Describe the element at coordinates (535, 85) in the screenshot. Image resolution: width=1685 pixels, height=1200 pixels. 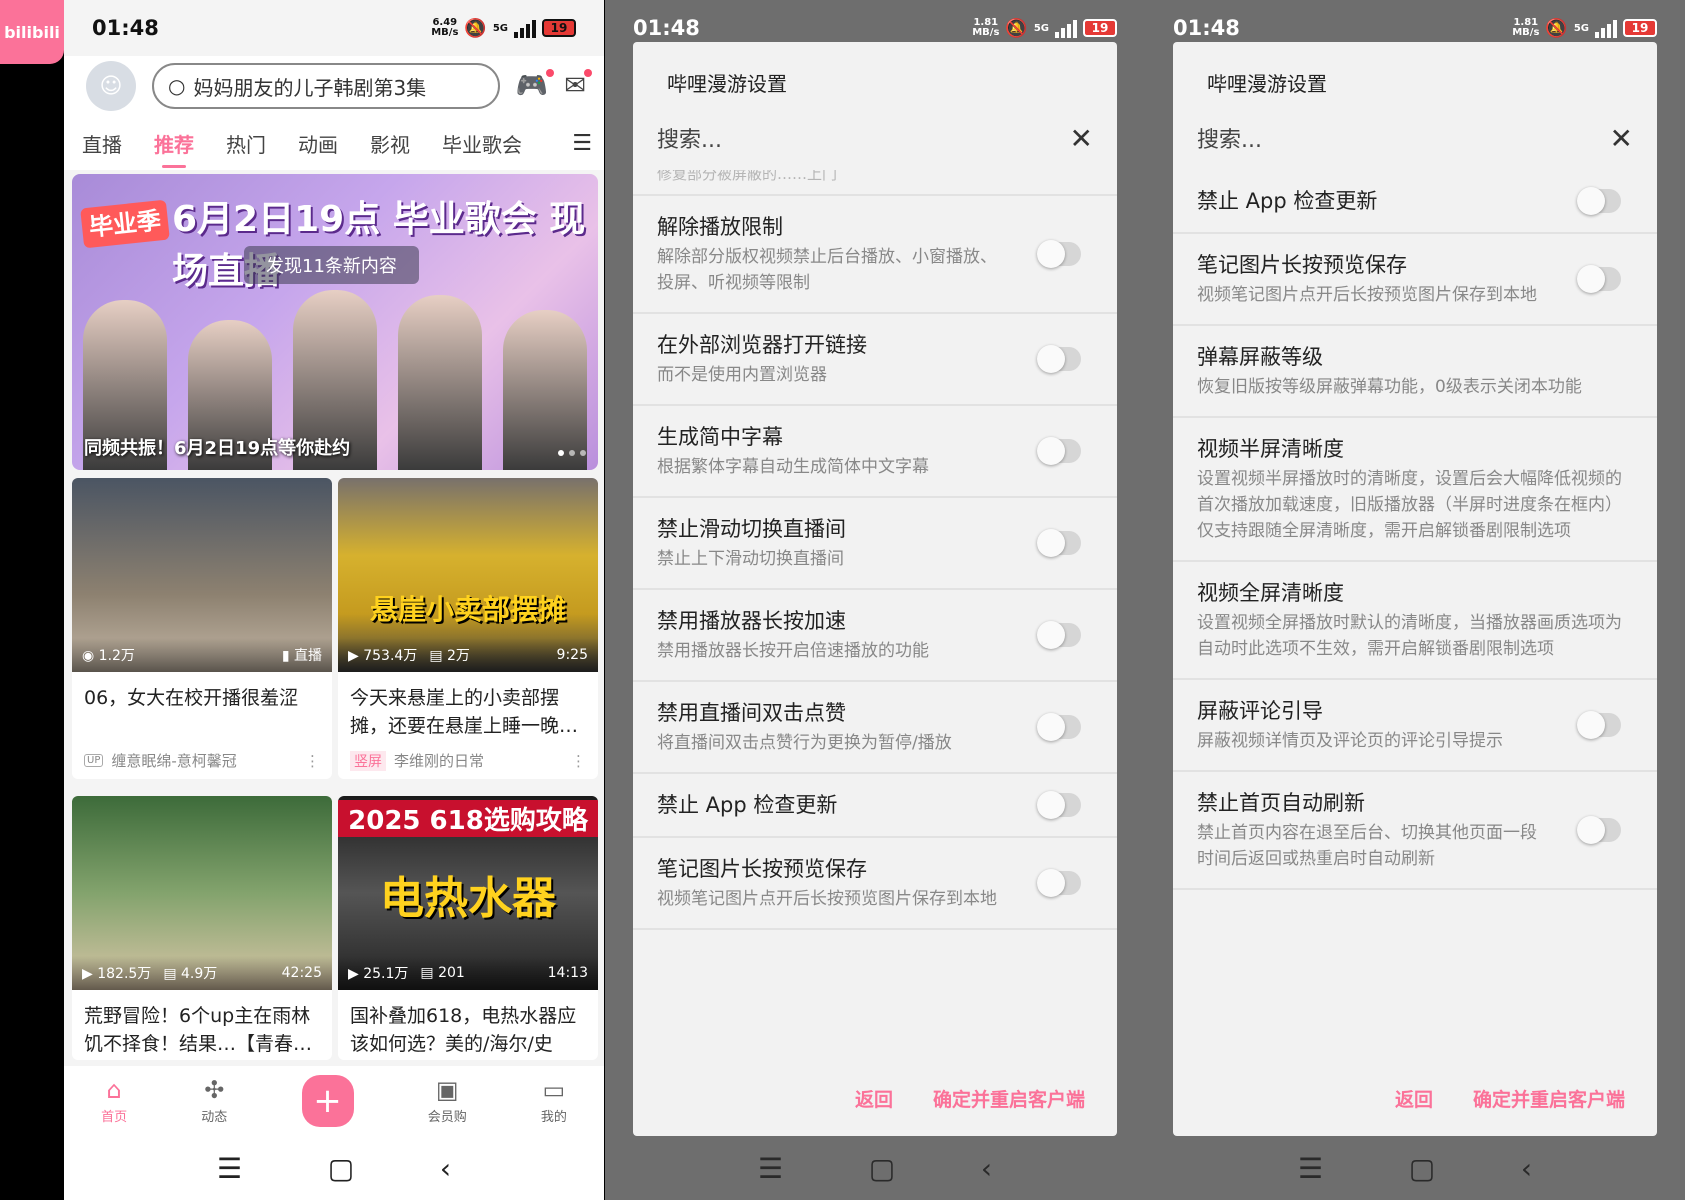
I see `gamepad-icon: 🎮` at that location.